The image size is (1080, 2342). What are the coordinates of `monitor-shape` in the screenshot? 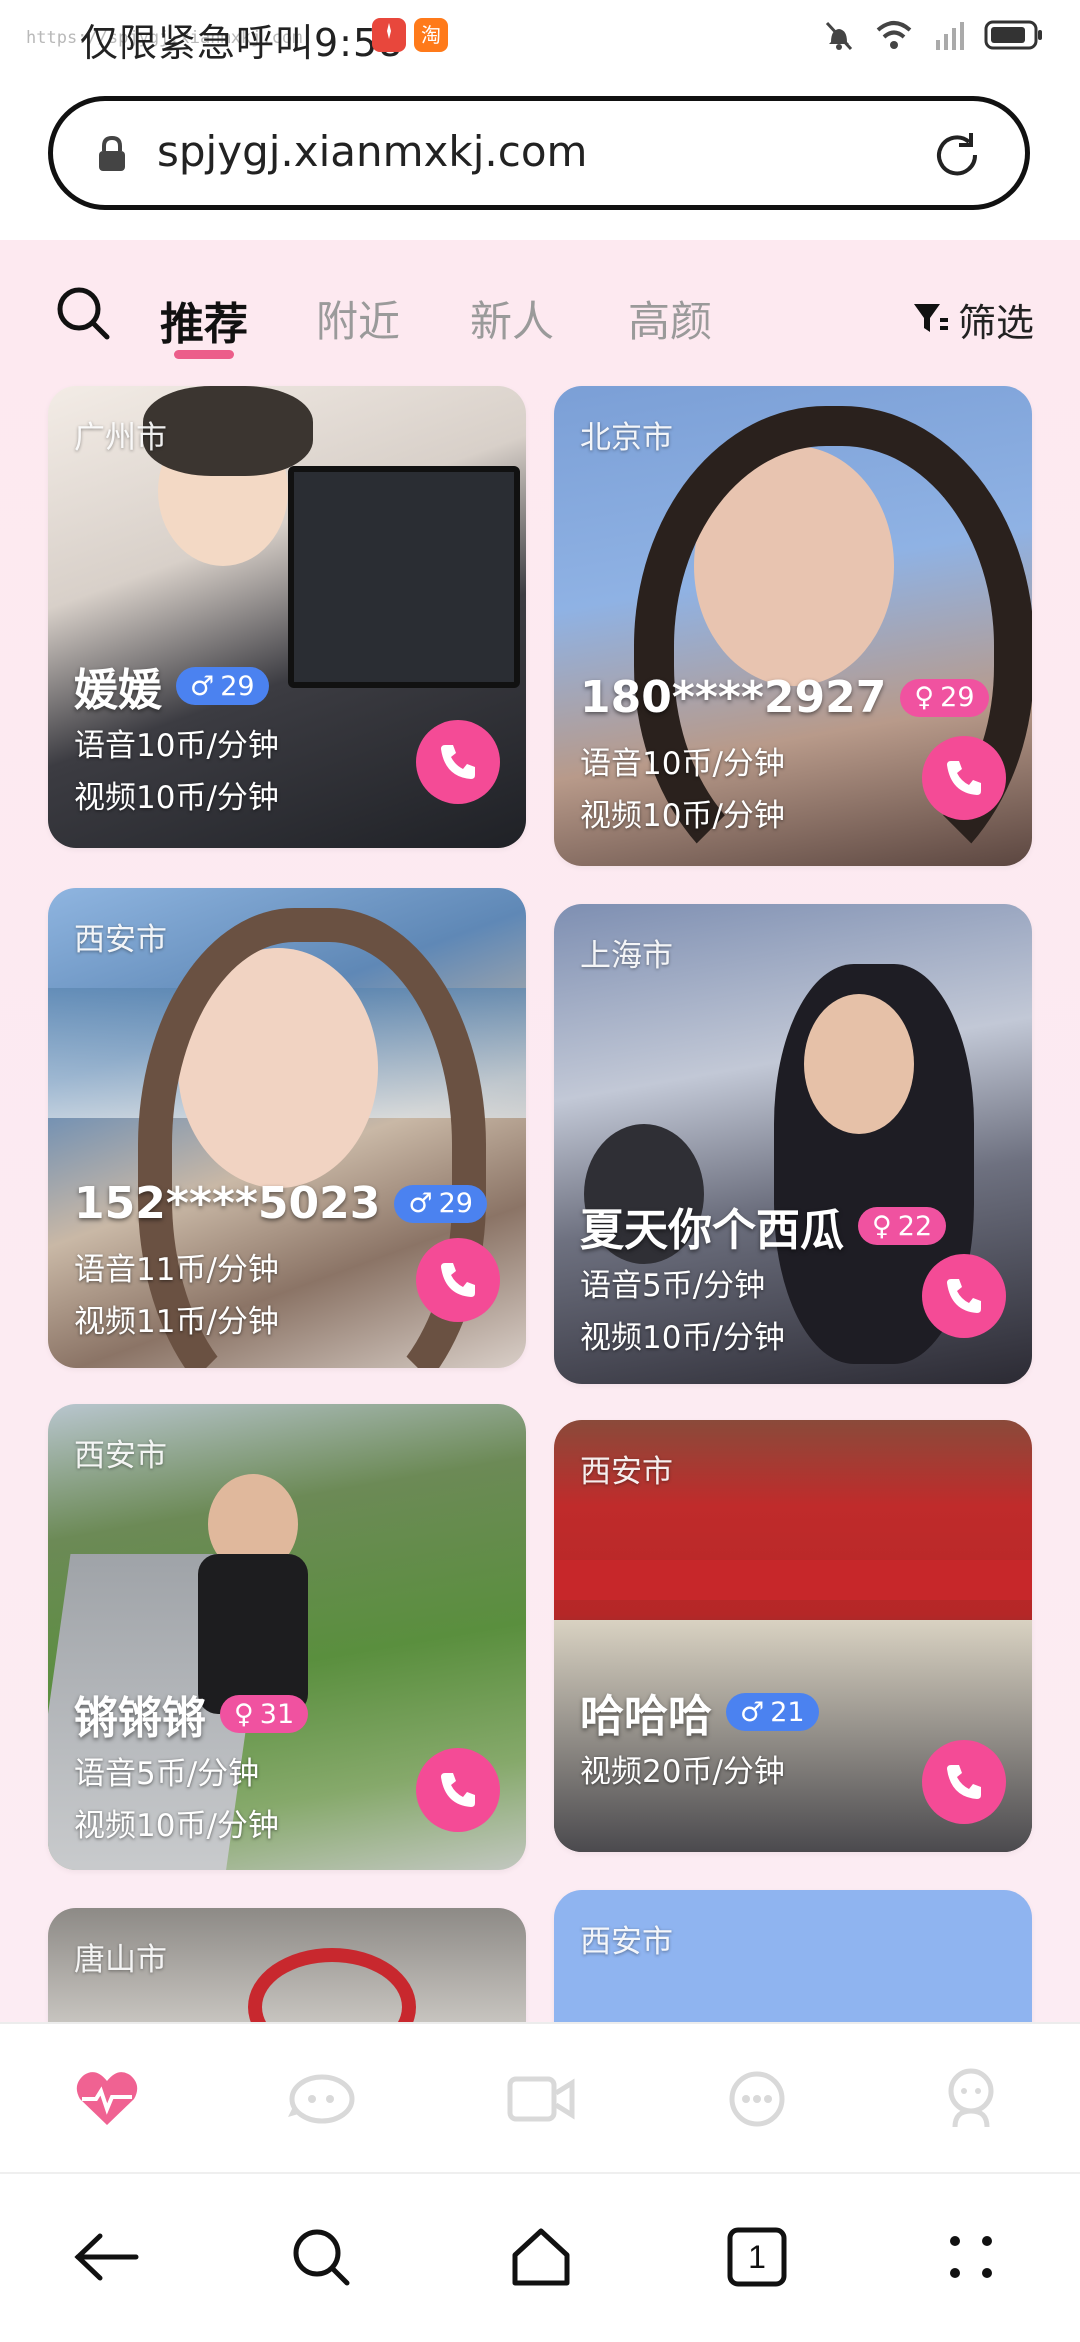 It's located at (404, 577).